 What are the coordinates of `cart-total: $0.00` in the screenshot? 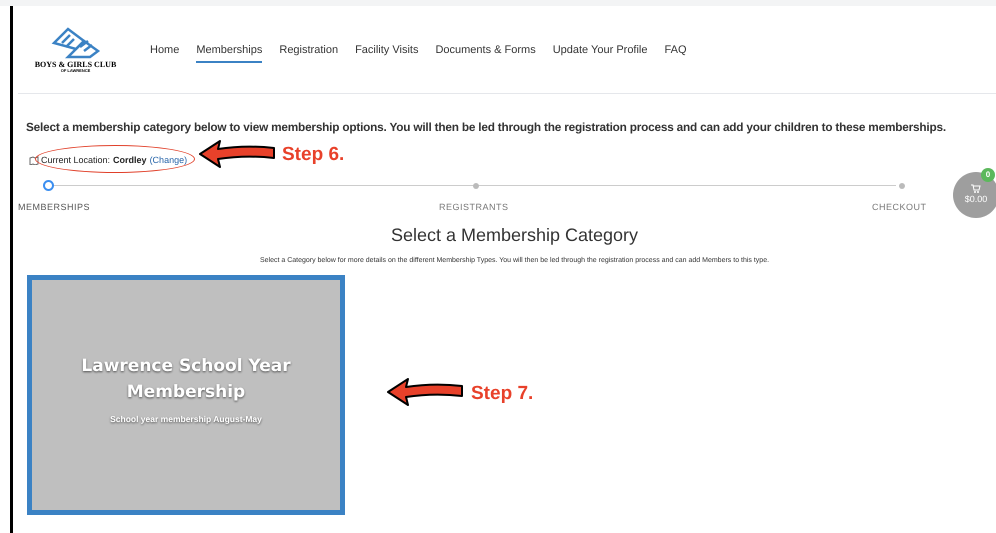 It's located at (976, 199).